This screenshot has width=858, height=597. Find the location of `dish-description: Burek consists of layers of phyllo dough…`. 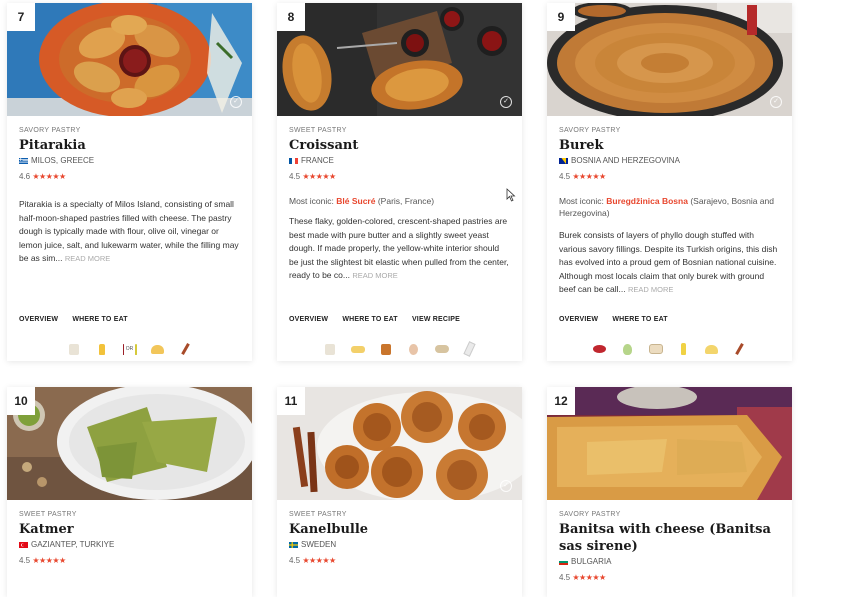

dish-description: Burek consists of layers of phyllo dough… is located at coordinates (669, 263).